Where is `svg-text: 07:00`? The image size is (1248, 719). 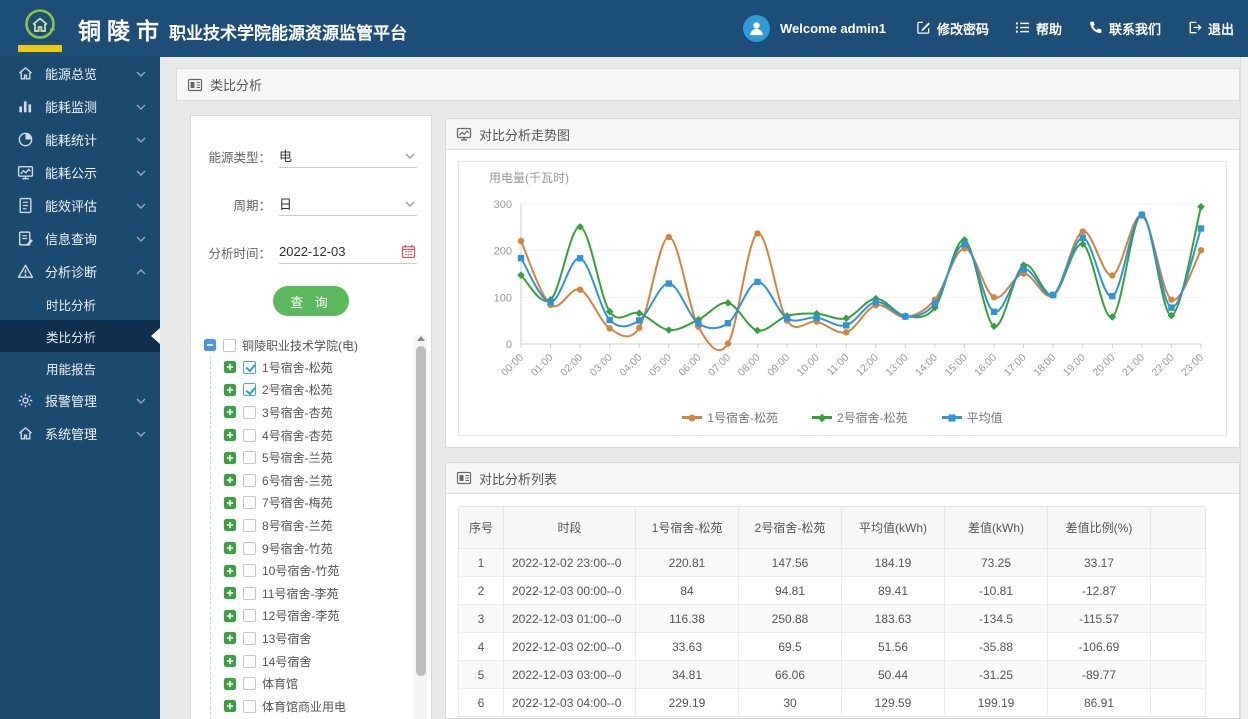 svg-text: 07:00 is located at coordinates (719, 365).